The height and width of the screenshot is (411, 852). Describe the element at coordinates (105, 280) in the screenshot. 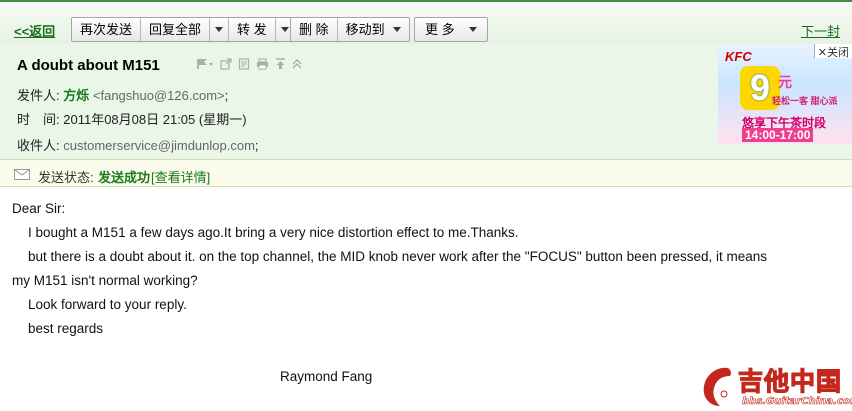

I see `body-line-2b: my M151 isn't normal working?` at that location.